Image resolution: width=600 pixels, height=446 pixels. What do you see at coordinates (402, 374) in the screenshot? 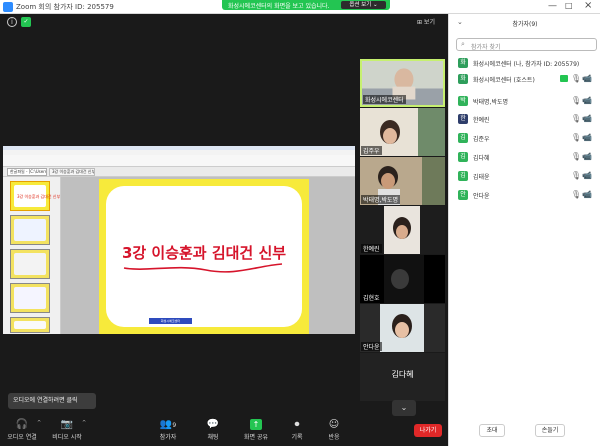
I see `name-only-tile-label: 김다혜` at bounding box center [402, 374].